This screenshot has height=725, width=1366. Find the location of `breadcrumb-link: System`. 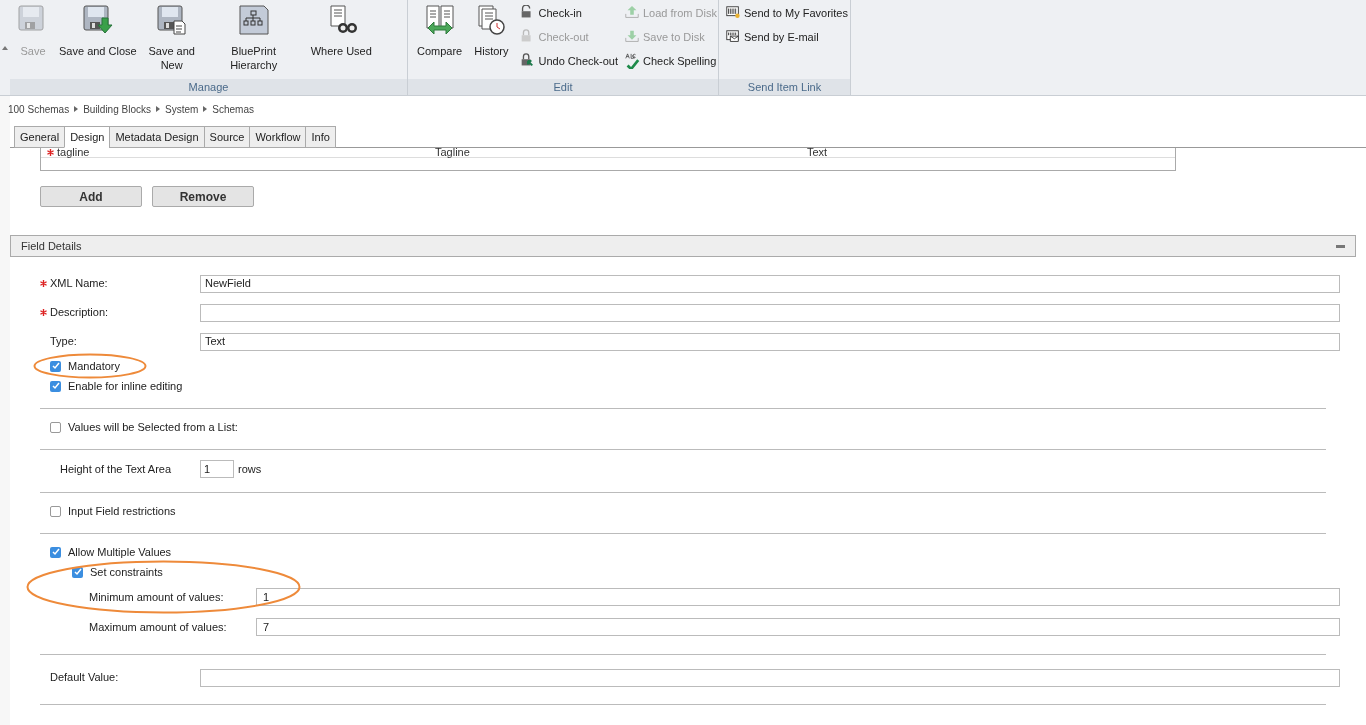

breadcrumb-link: System is located at coordinates (181, 109).